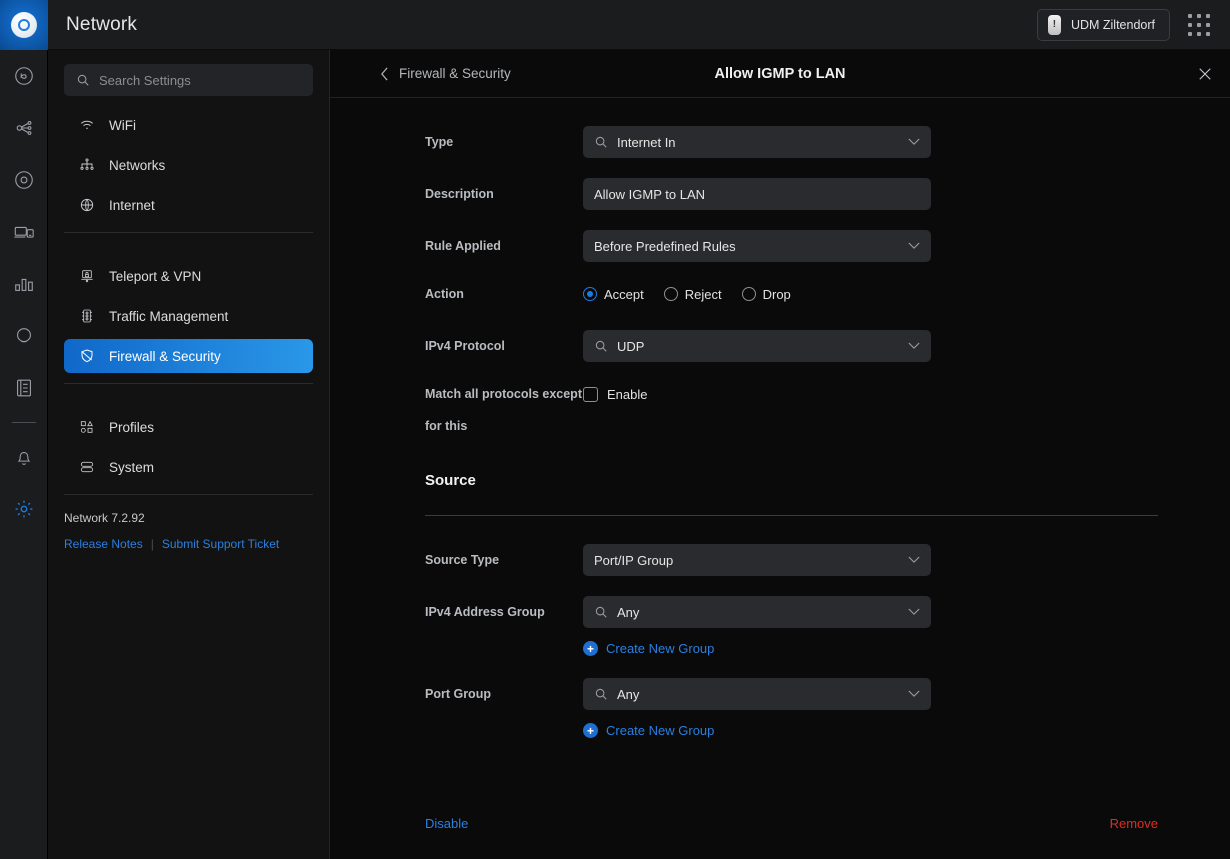  What do you see at coordinates (757, 694) in the screenshot?
I see `port-group-select: Any` at bounding box center [757, 694].